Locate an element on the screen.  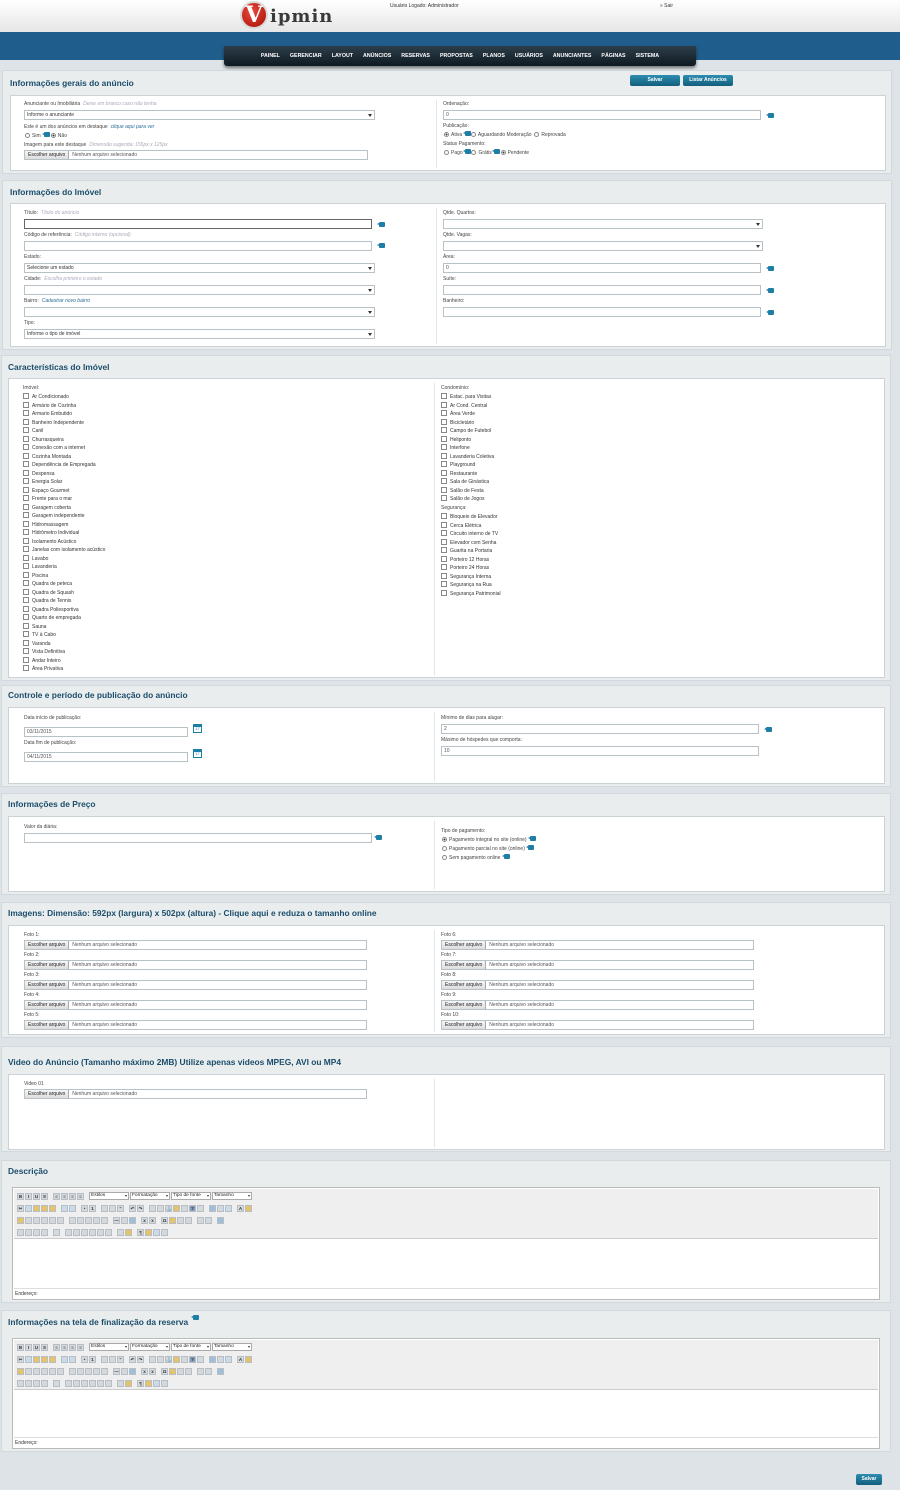
imovel-feature-checkbox: Hidromassagem is located at coordinates (45, 524).